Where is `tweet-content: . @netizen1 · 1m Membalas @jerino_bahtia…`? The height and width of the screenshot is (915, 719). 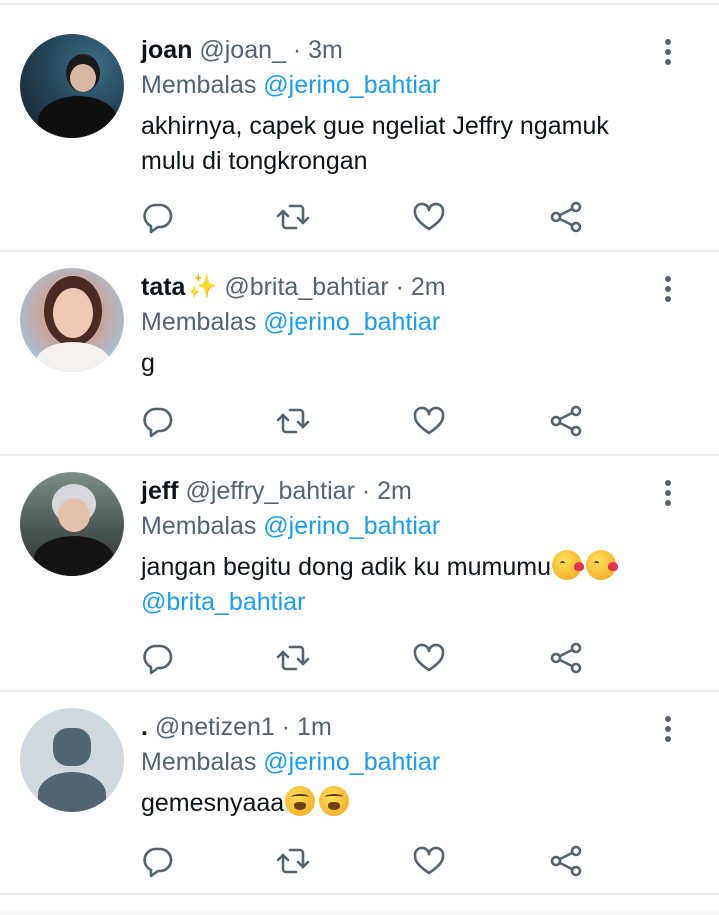 tweet-content: . @netizen1 · 1m Membalas @jerino_bahtia… is located at coordinates (400, 765).